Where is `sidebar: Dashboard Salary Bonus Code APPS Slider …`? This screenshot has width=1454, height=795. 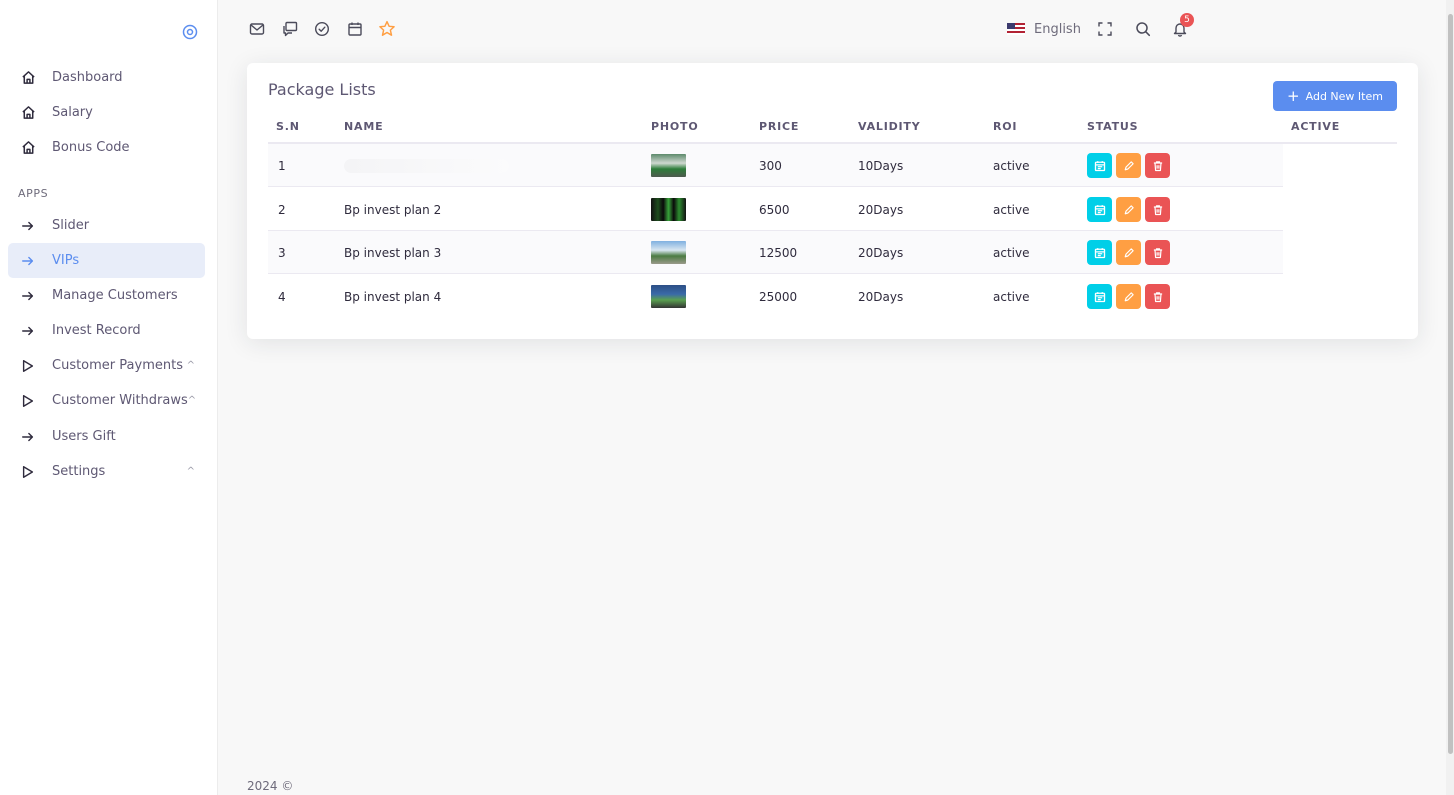 sidebar: Dashboard Salary Bonus Code APPS Slider … is located at coordinates (109, 397).